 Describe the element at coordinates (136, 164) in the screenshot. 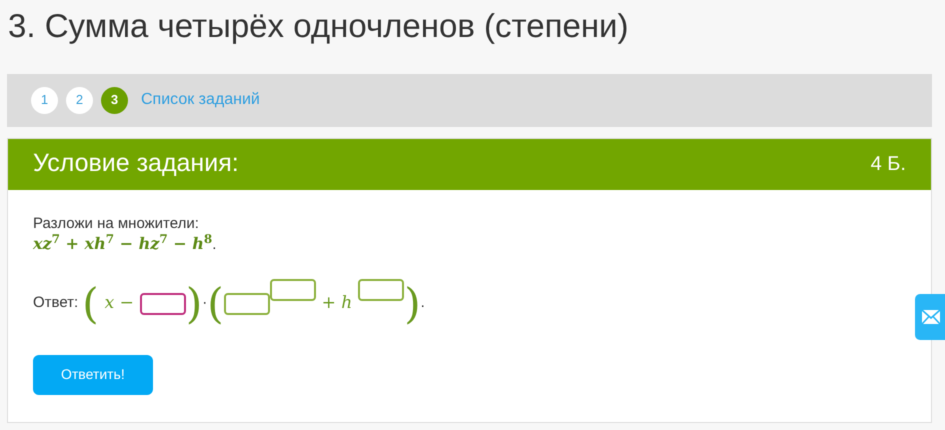

I see `task-header-title: Условие задания:` at that location.